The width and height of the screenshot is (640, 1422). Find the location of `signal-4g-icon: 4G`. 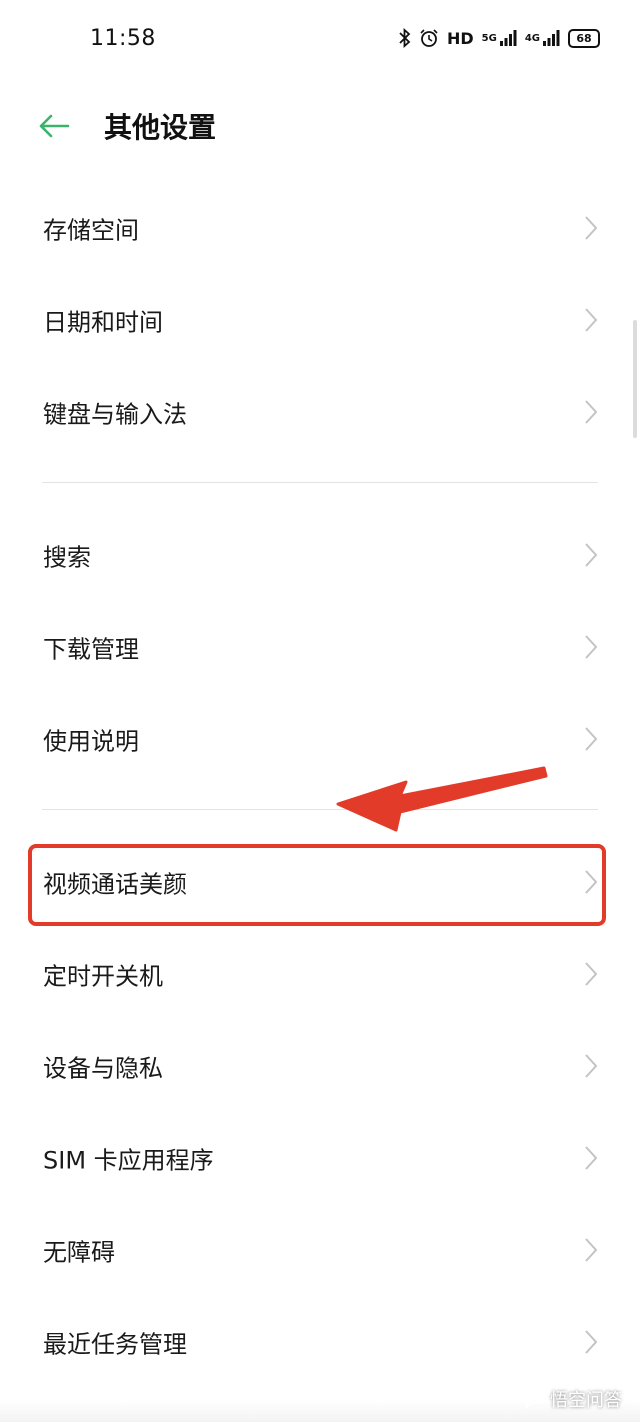

signal-4g-icon: 4G is located at coordinates (542, 38).